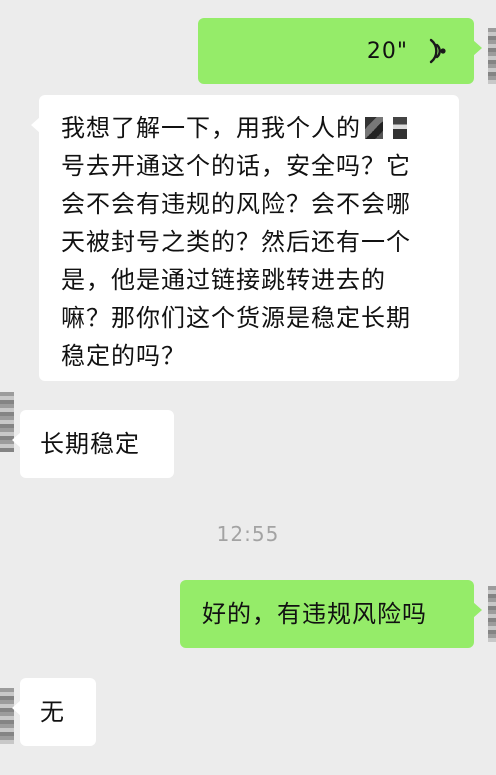 This screenshot has height=775, width=496. I want to click on message-text: 好的，有违规风险吗, so click(314, 614).